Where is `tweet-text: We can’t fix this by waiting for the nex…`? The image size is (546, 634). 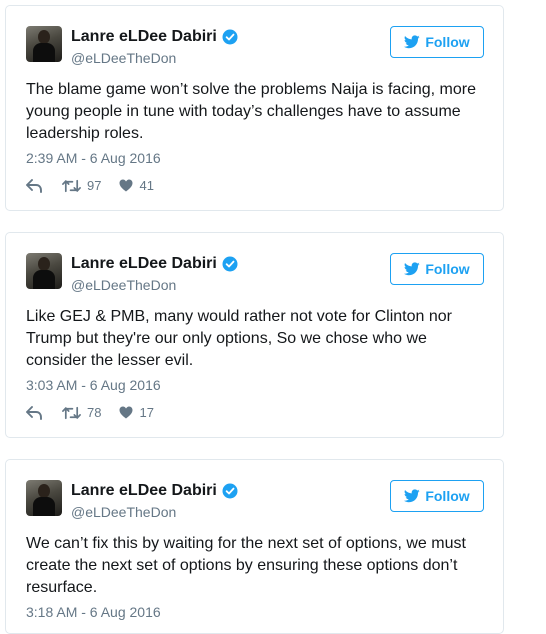 tweet-text: We can’t fix this by waiting for the nex… is located at coordinates (246, 565).